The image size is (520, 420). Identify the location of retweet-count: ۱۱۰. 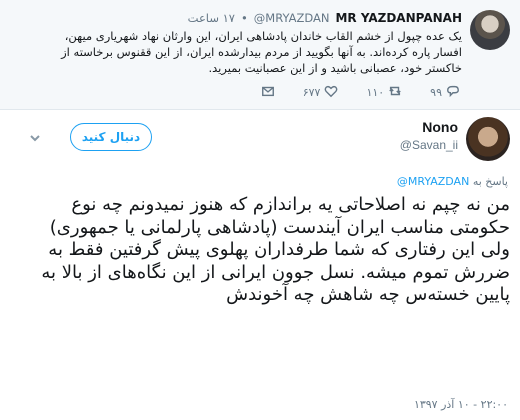
(375, 92).